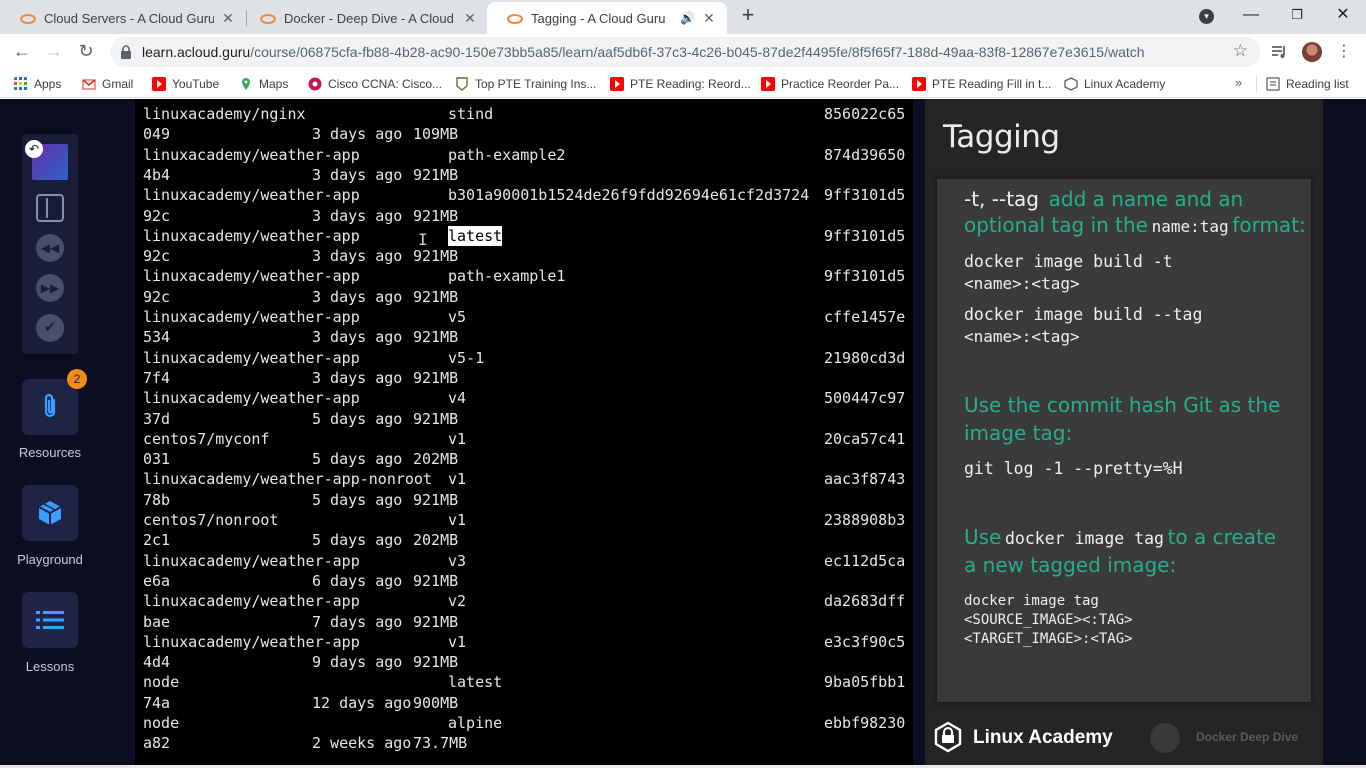 The image size is (1366, 768). I want to click on tag-cell: path-example2, so click(507, 154).